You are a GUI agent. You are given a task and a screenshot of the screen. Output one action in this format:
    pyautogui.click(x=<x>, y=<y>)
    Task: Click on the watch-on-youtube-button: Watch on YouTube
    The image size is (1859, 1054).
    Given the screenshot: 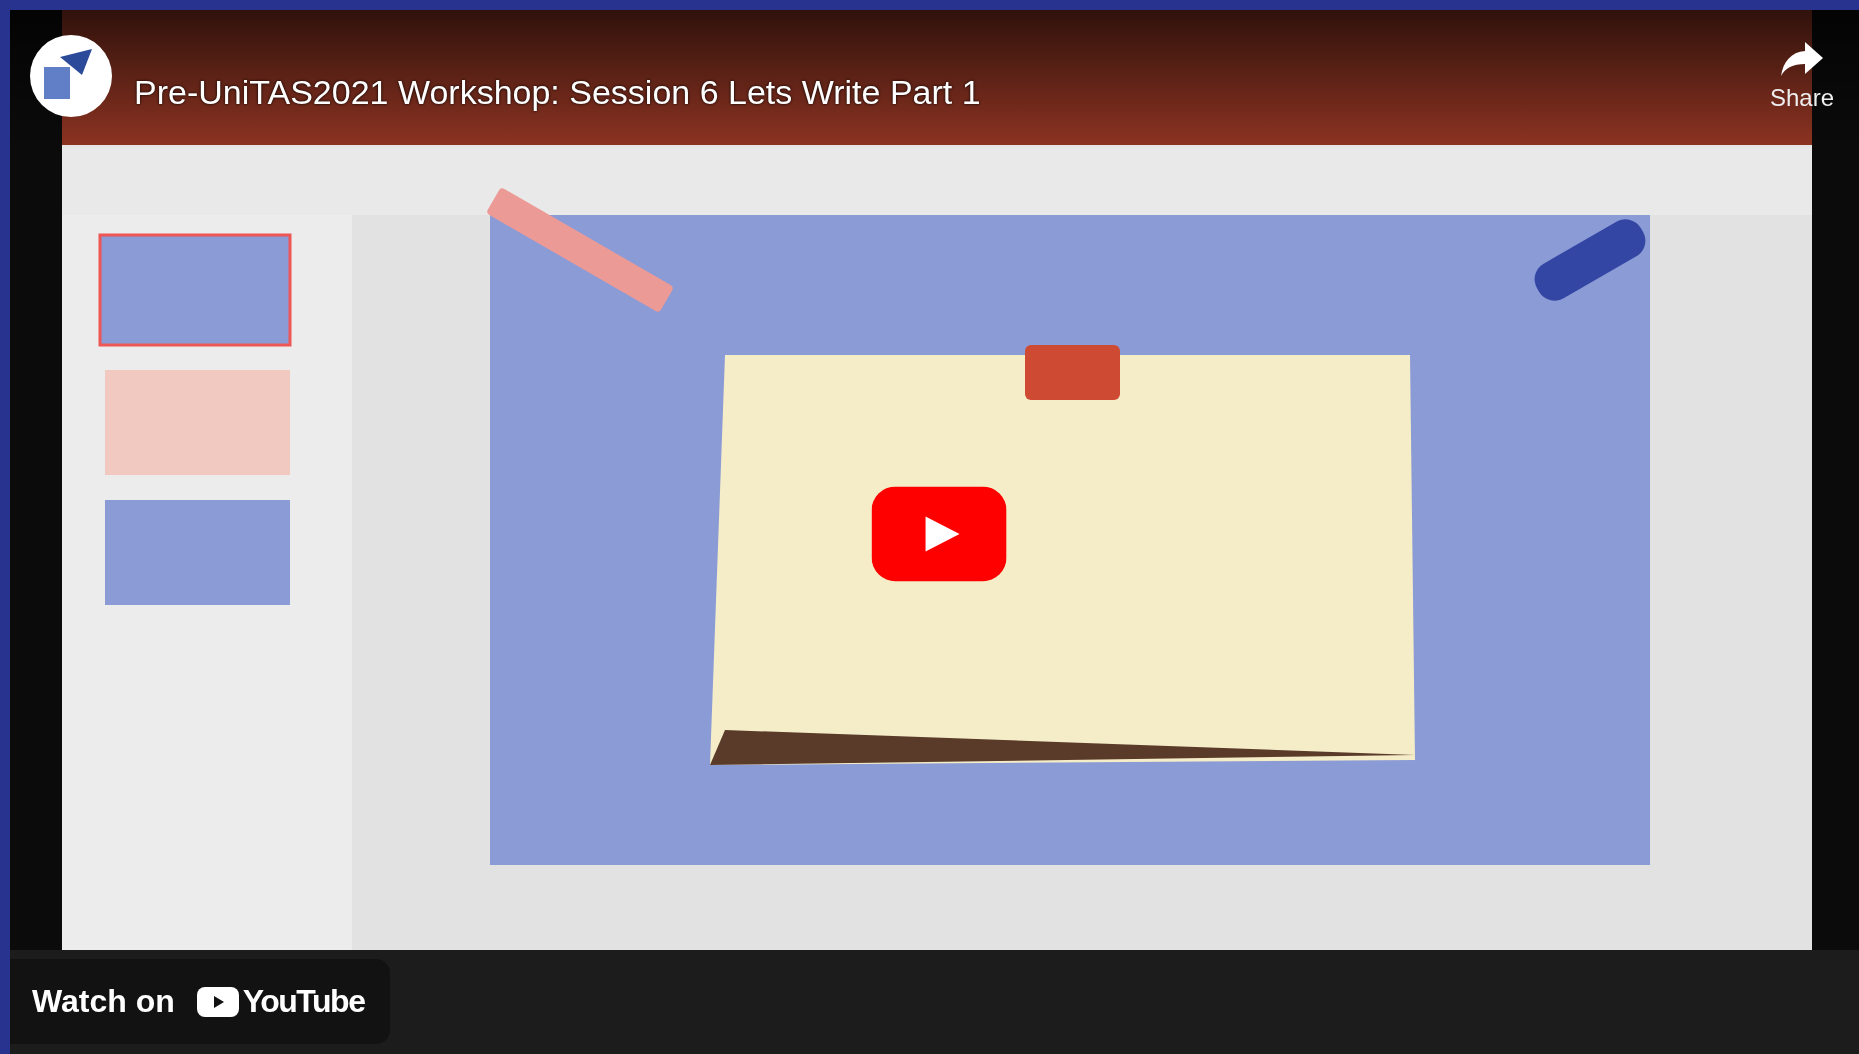 What is the action you would take?
    pyautogui.click(x=200, y=1001)
    